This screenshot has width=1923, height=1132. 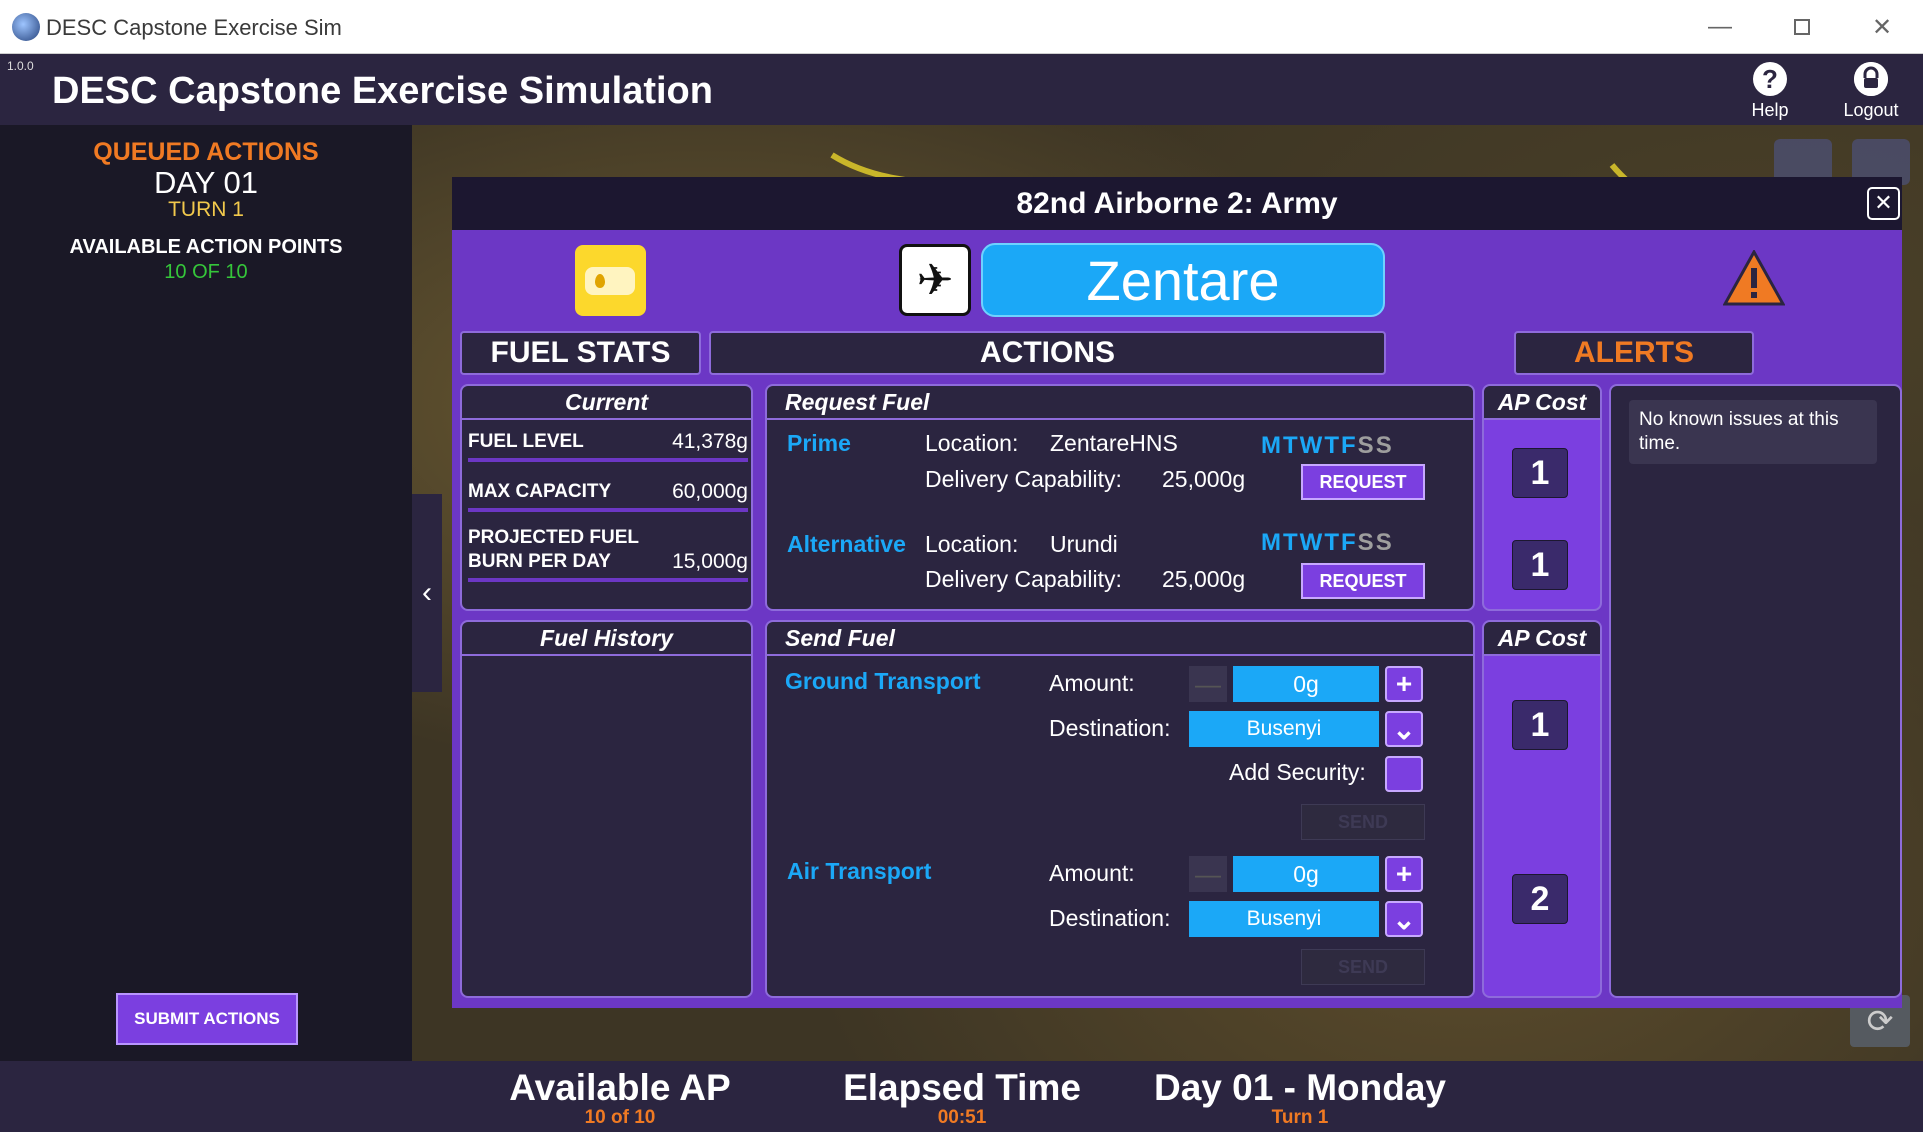 I want to click on air-transport-label: Air Transport, so click(x=859, y=871).